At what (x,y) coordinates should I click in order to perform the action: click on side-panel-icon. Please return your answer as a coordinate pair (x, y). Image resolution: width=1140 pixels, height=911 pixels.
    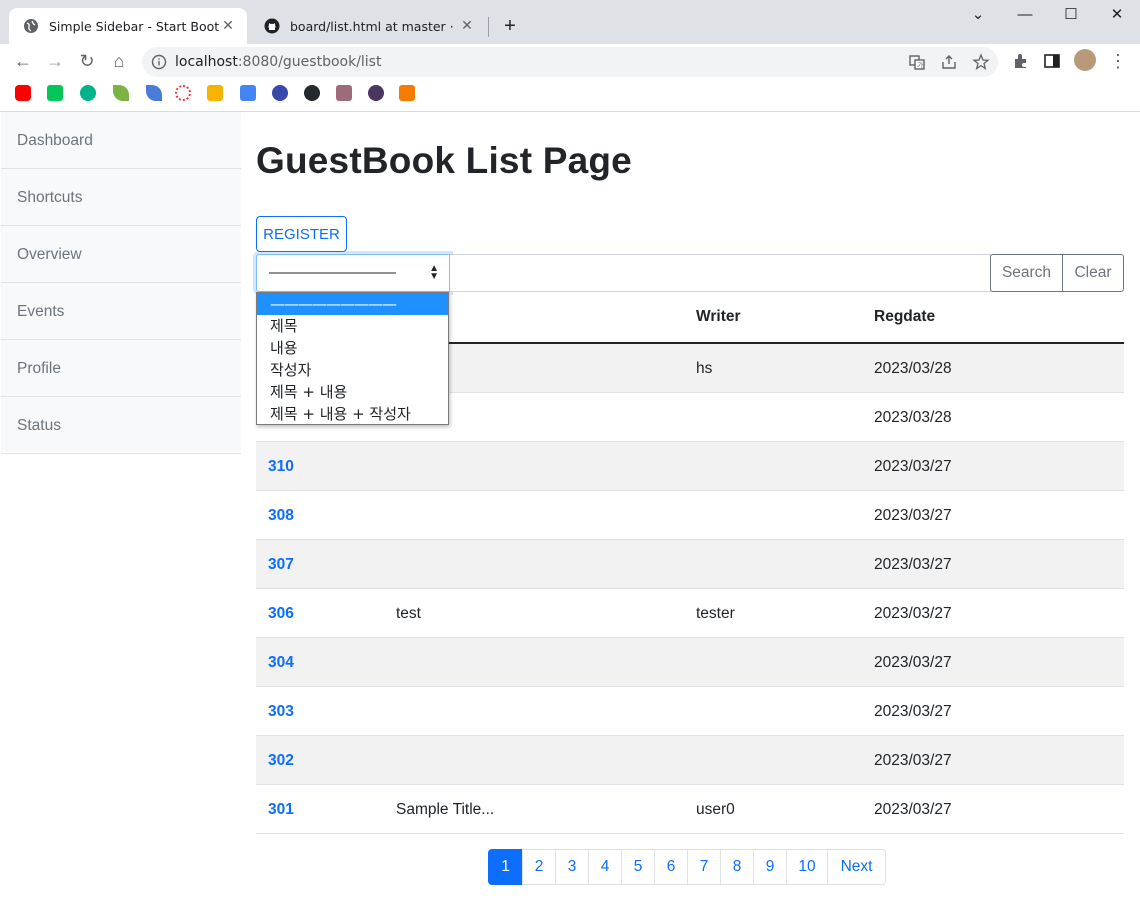
    Looking at the image, I should click on (1052, 61).